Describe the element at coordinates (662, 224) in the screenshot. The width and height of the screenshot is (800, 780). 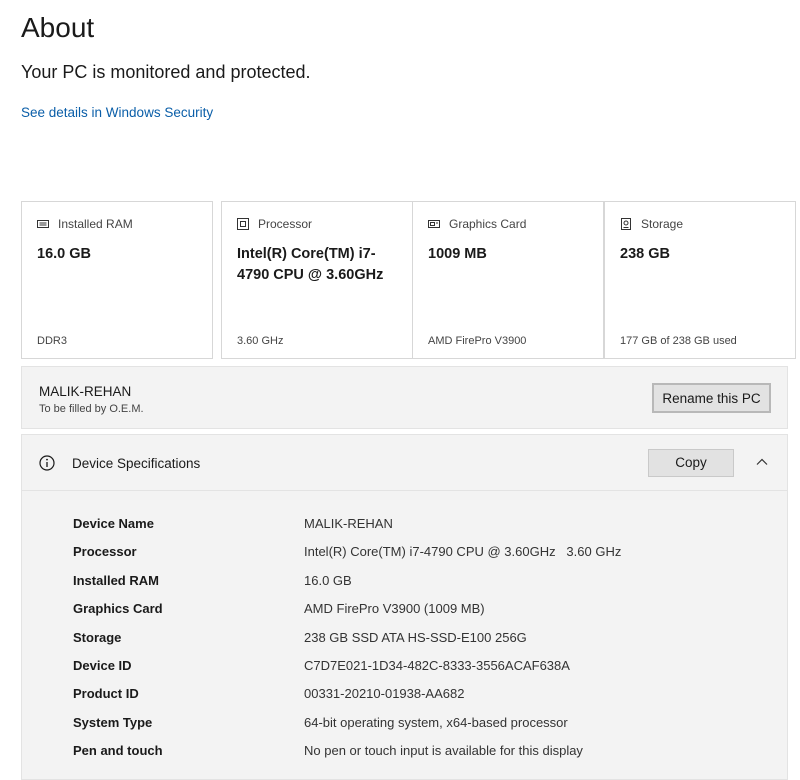
I see `card-label: Storage` at that location.